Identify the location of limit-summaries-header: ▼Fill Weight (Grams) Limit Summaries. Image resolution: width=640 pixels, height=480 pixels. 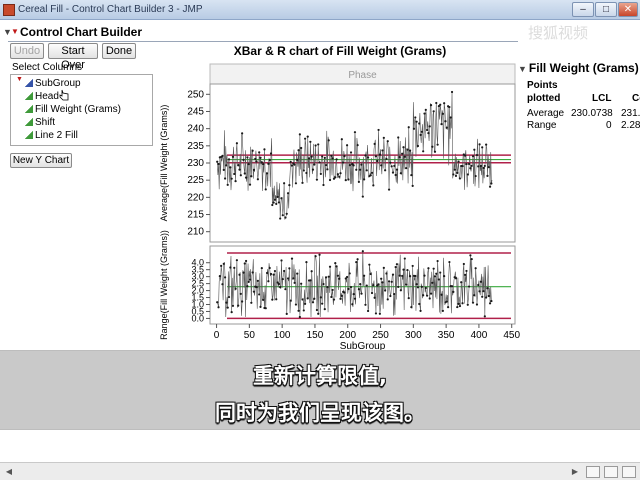
(579, 69).